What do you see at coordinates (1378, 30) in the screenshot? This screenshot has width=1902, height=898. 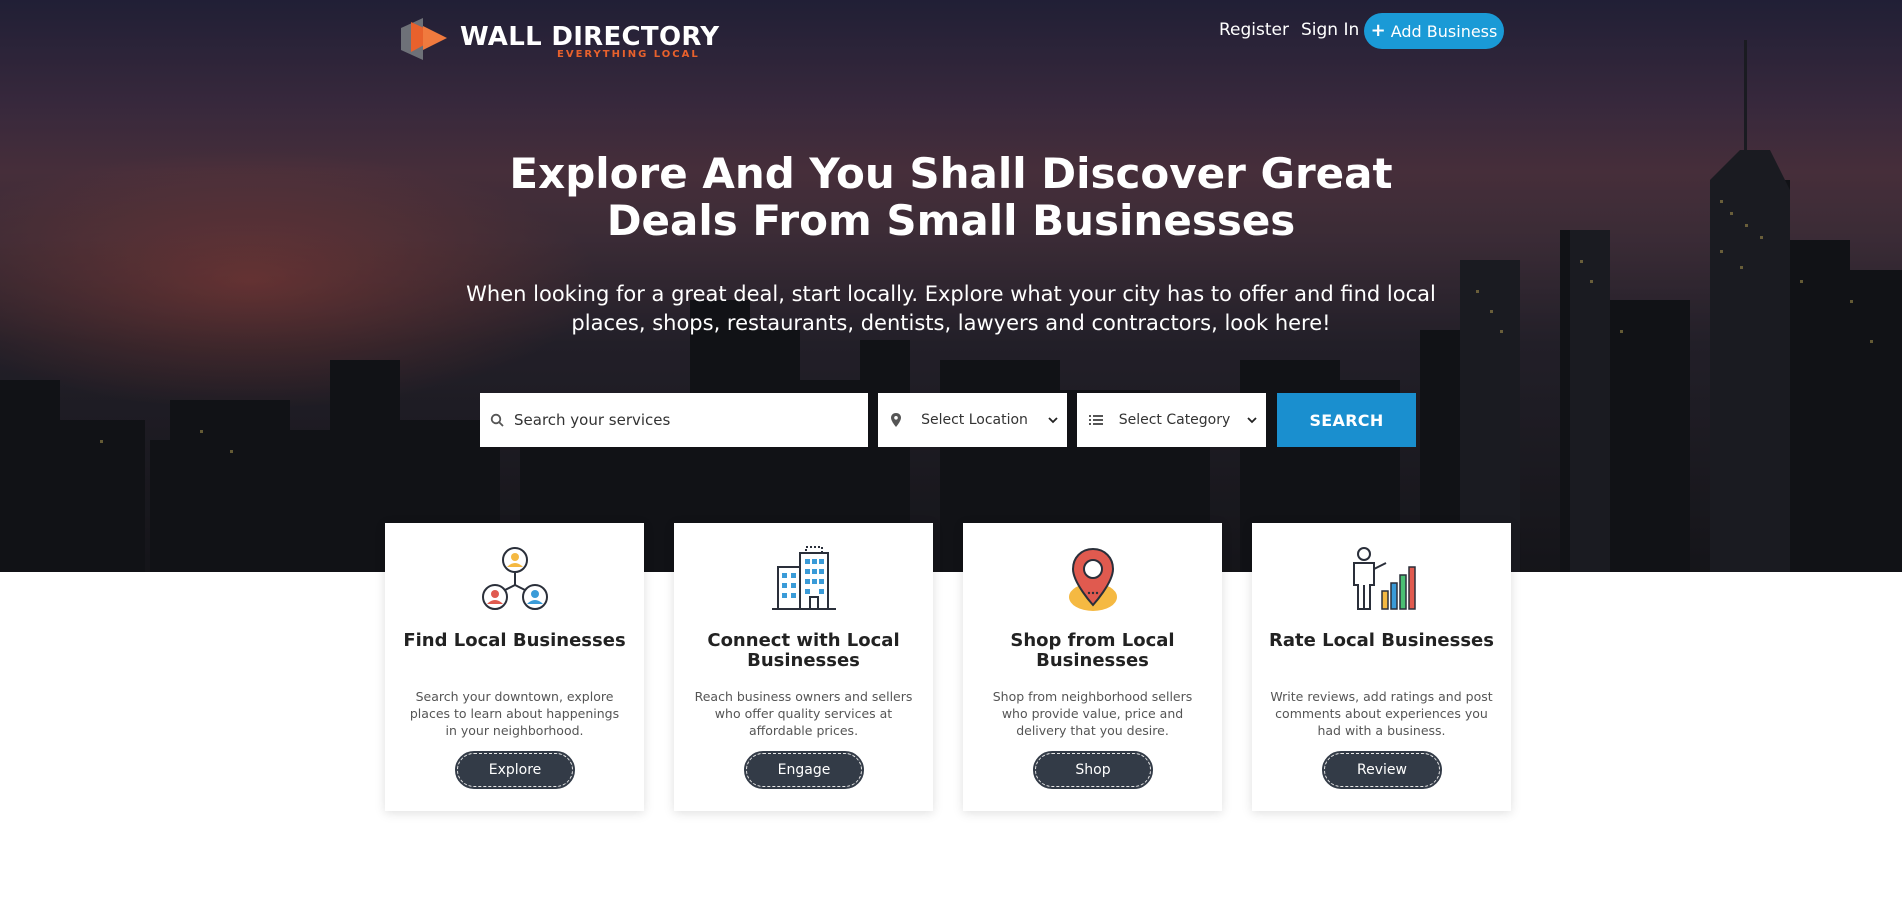 I see `plus-icon: +` at bounding box center [1378, 30].